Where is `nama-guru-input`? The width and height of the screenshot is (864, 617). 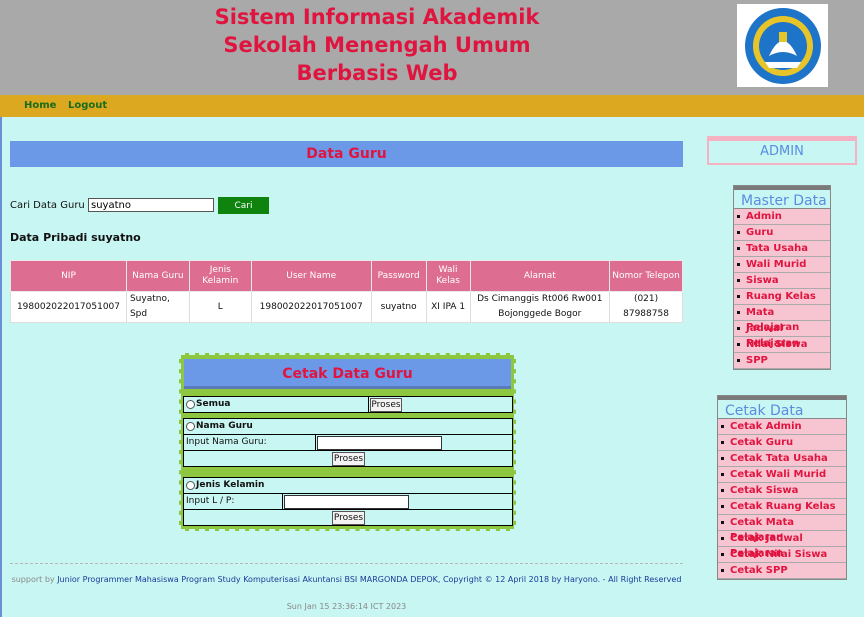 nama-guru-input is located at coordinates (379, 443).